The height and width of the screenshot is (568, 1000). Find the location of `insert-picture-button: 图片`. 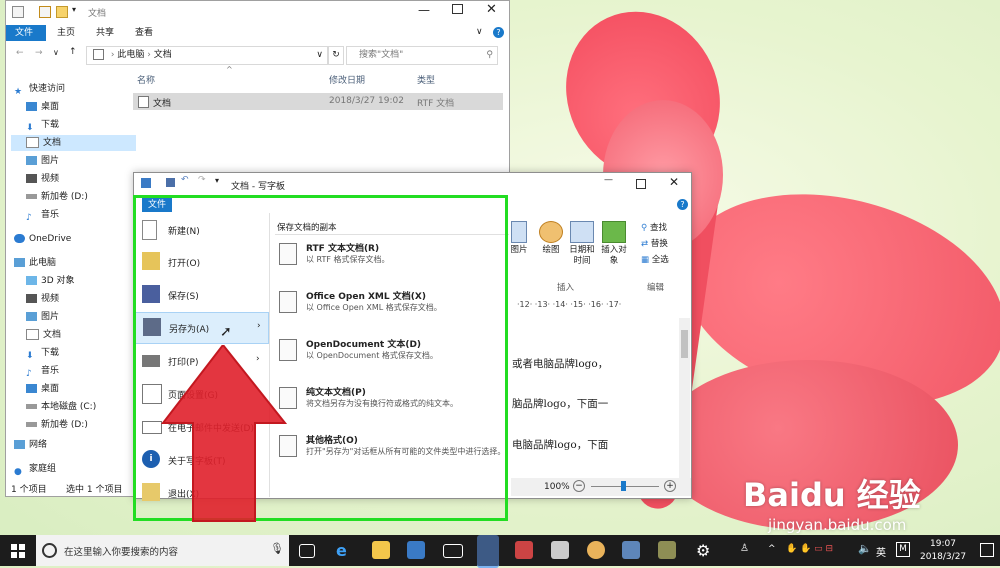

insert-picture-button: 图片 is located at coordinates (519, 238).